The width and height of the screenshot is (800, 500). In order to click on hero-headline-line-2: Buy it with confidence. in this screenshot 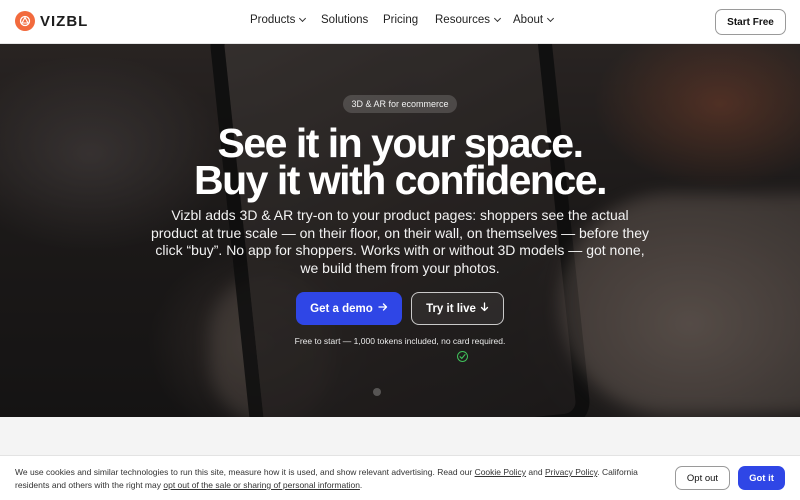, I will do `click(400, 180)`.